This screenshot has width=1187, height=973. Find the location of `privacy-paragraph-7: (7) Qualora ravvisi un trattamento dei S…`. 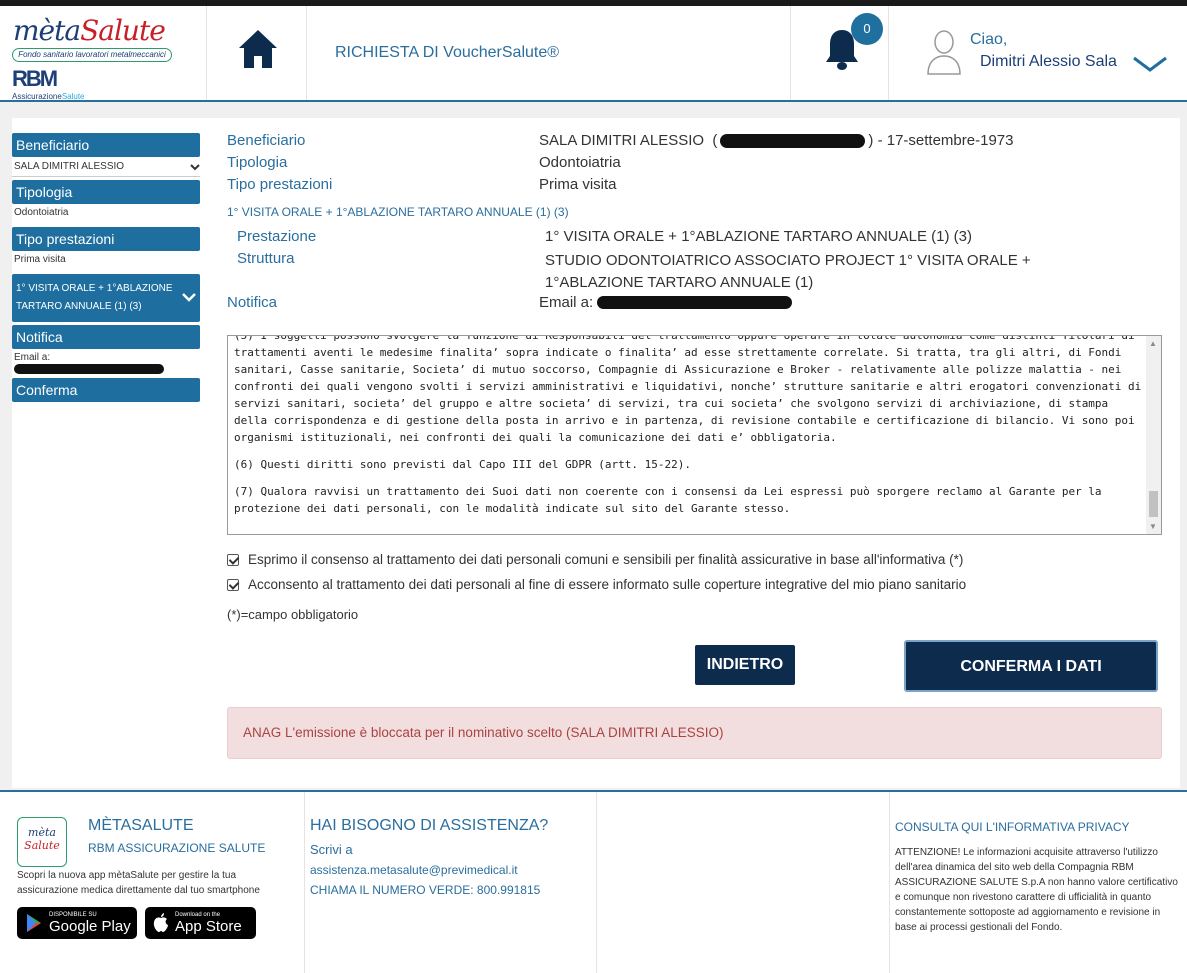

privacy-paragraph-7: (7) Qualora ravvisi un trattamento dei S… is located at coordinates (668, 500).